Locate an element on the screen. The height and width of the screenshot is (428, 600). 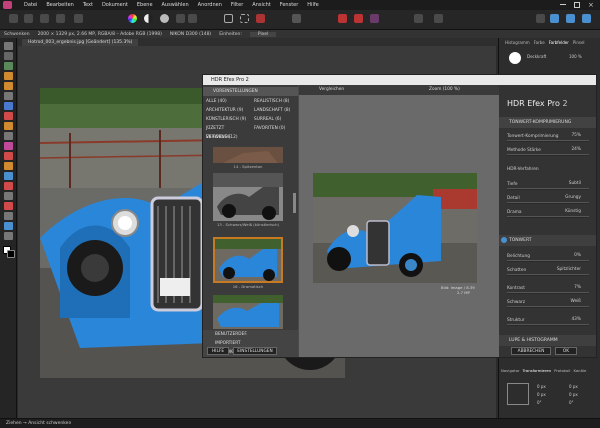
menu-ansicht: Ansicht is located at coordinates (261, 5).